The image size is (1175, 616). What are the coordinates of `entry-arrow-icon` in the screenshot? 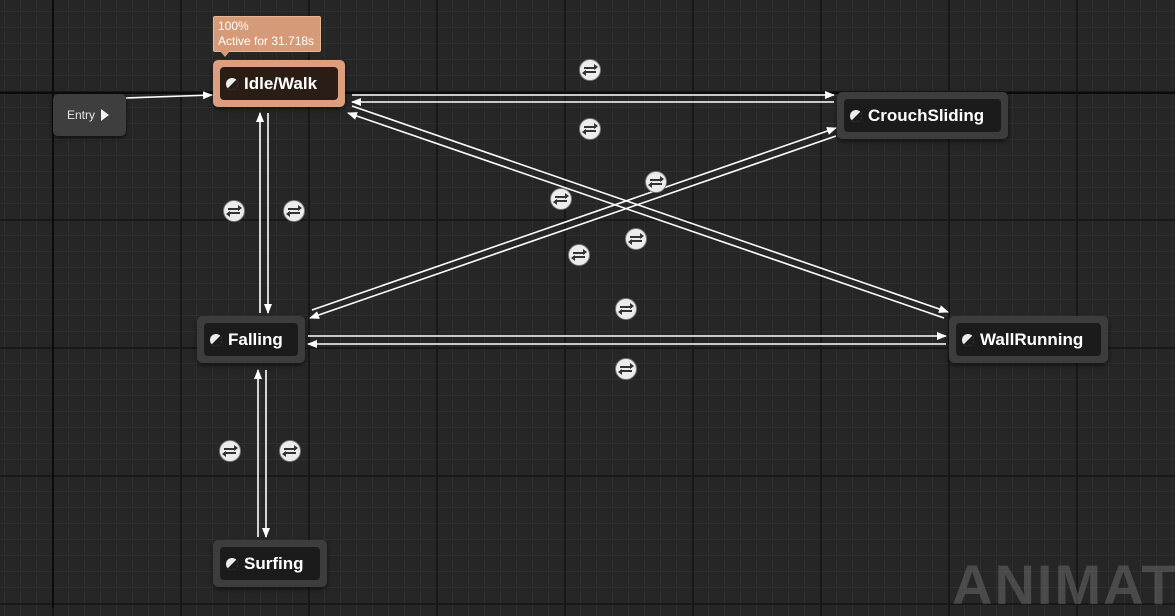 It's located at (105, 115).